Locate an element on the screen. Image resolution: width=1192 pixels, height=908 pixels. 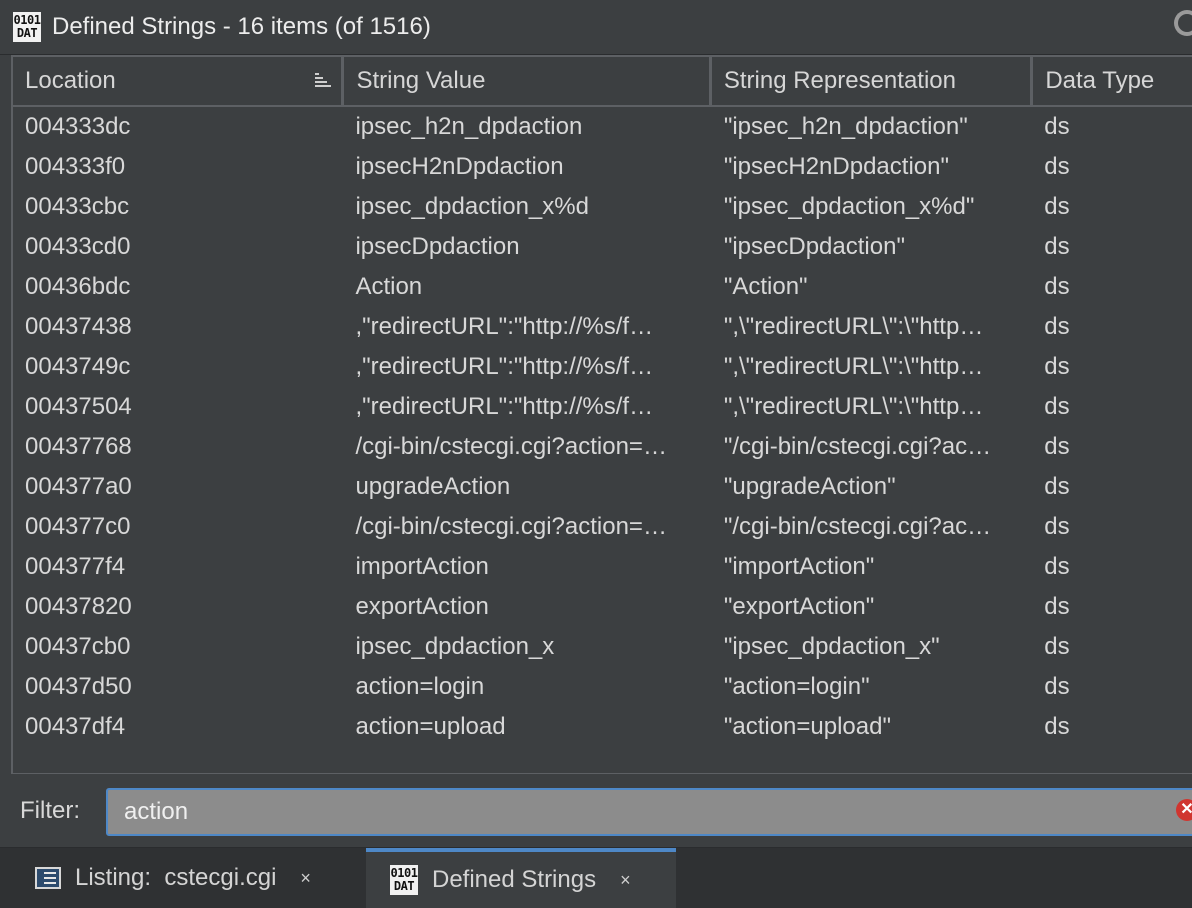
cell-string-representation: "ipsec_h2n_dpdaction" is located at coordinates (845, 126).